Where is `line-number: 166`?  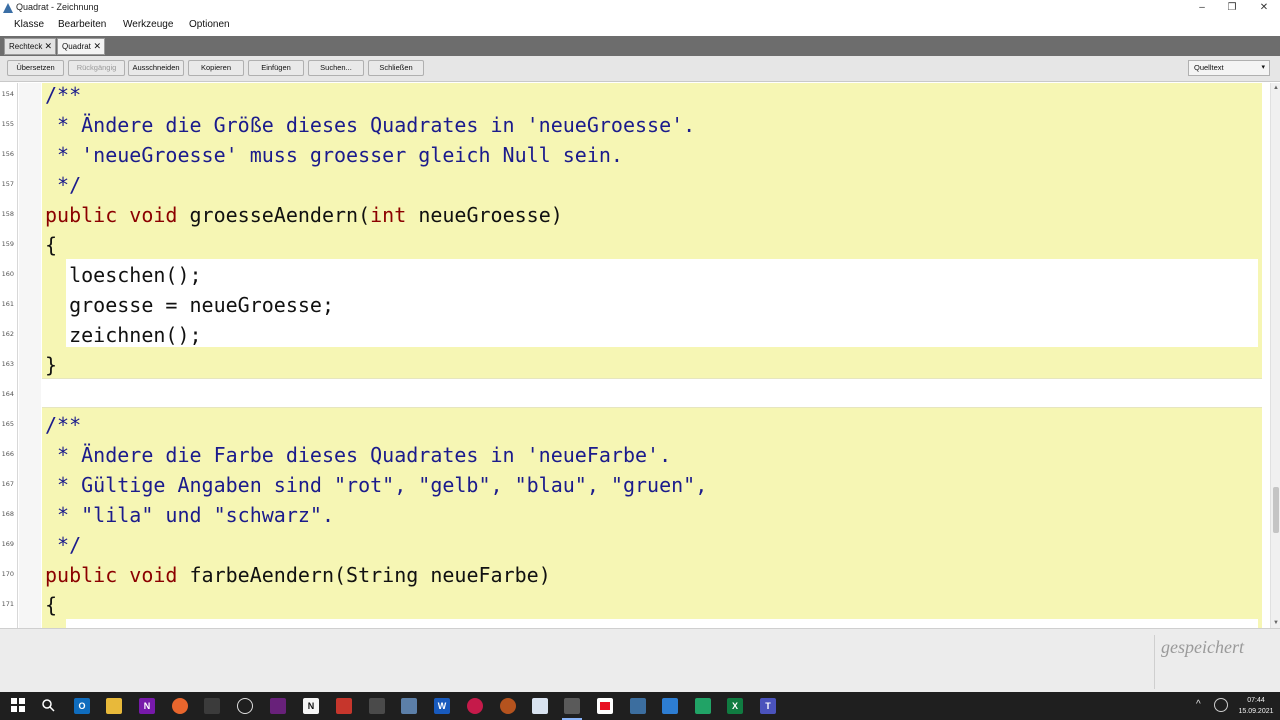 line-number: 166 is located at coordinates (7, 454).